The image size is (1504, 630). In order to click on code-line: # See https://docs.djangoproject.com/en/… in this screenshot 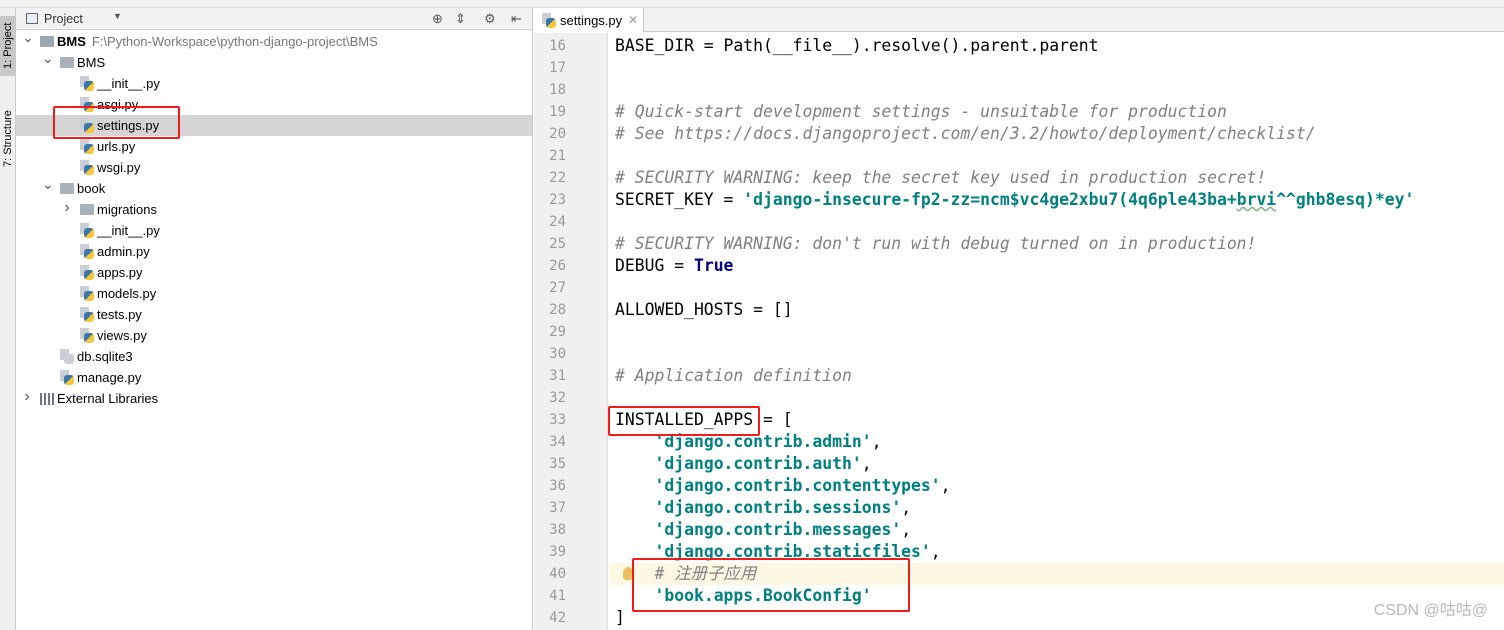, I will do `click(965, 134)`.